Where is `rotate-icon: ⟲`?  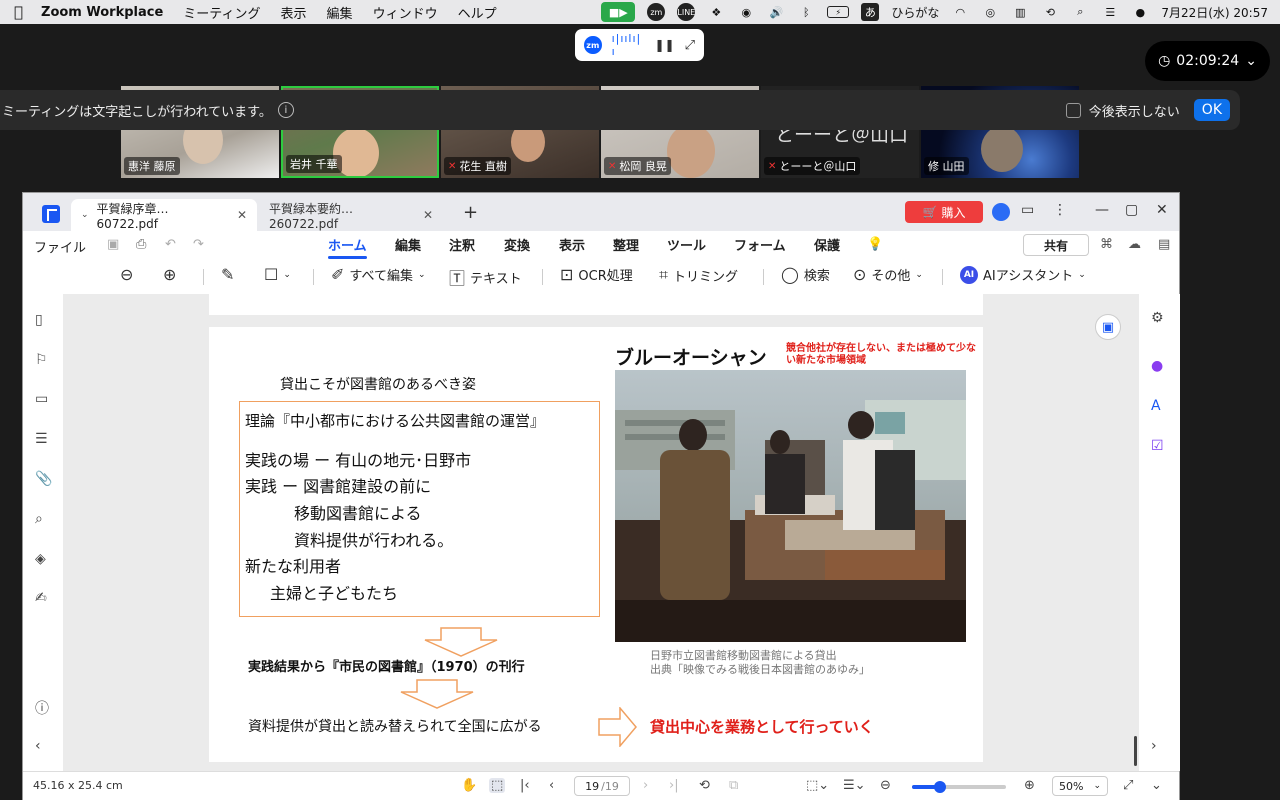 rotate-icon: ⟲ is located at coordinates (704, 785).